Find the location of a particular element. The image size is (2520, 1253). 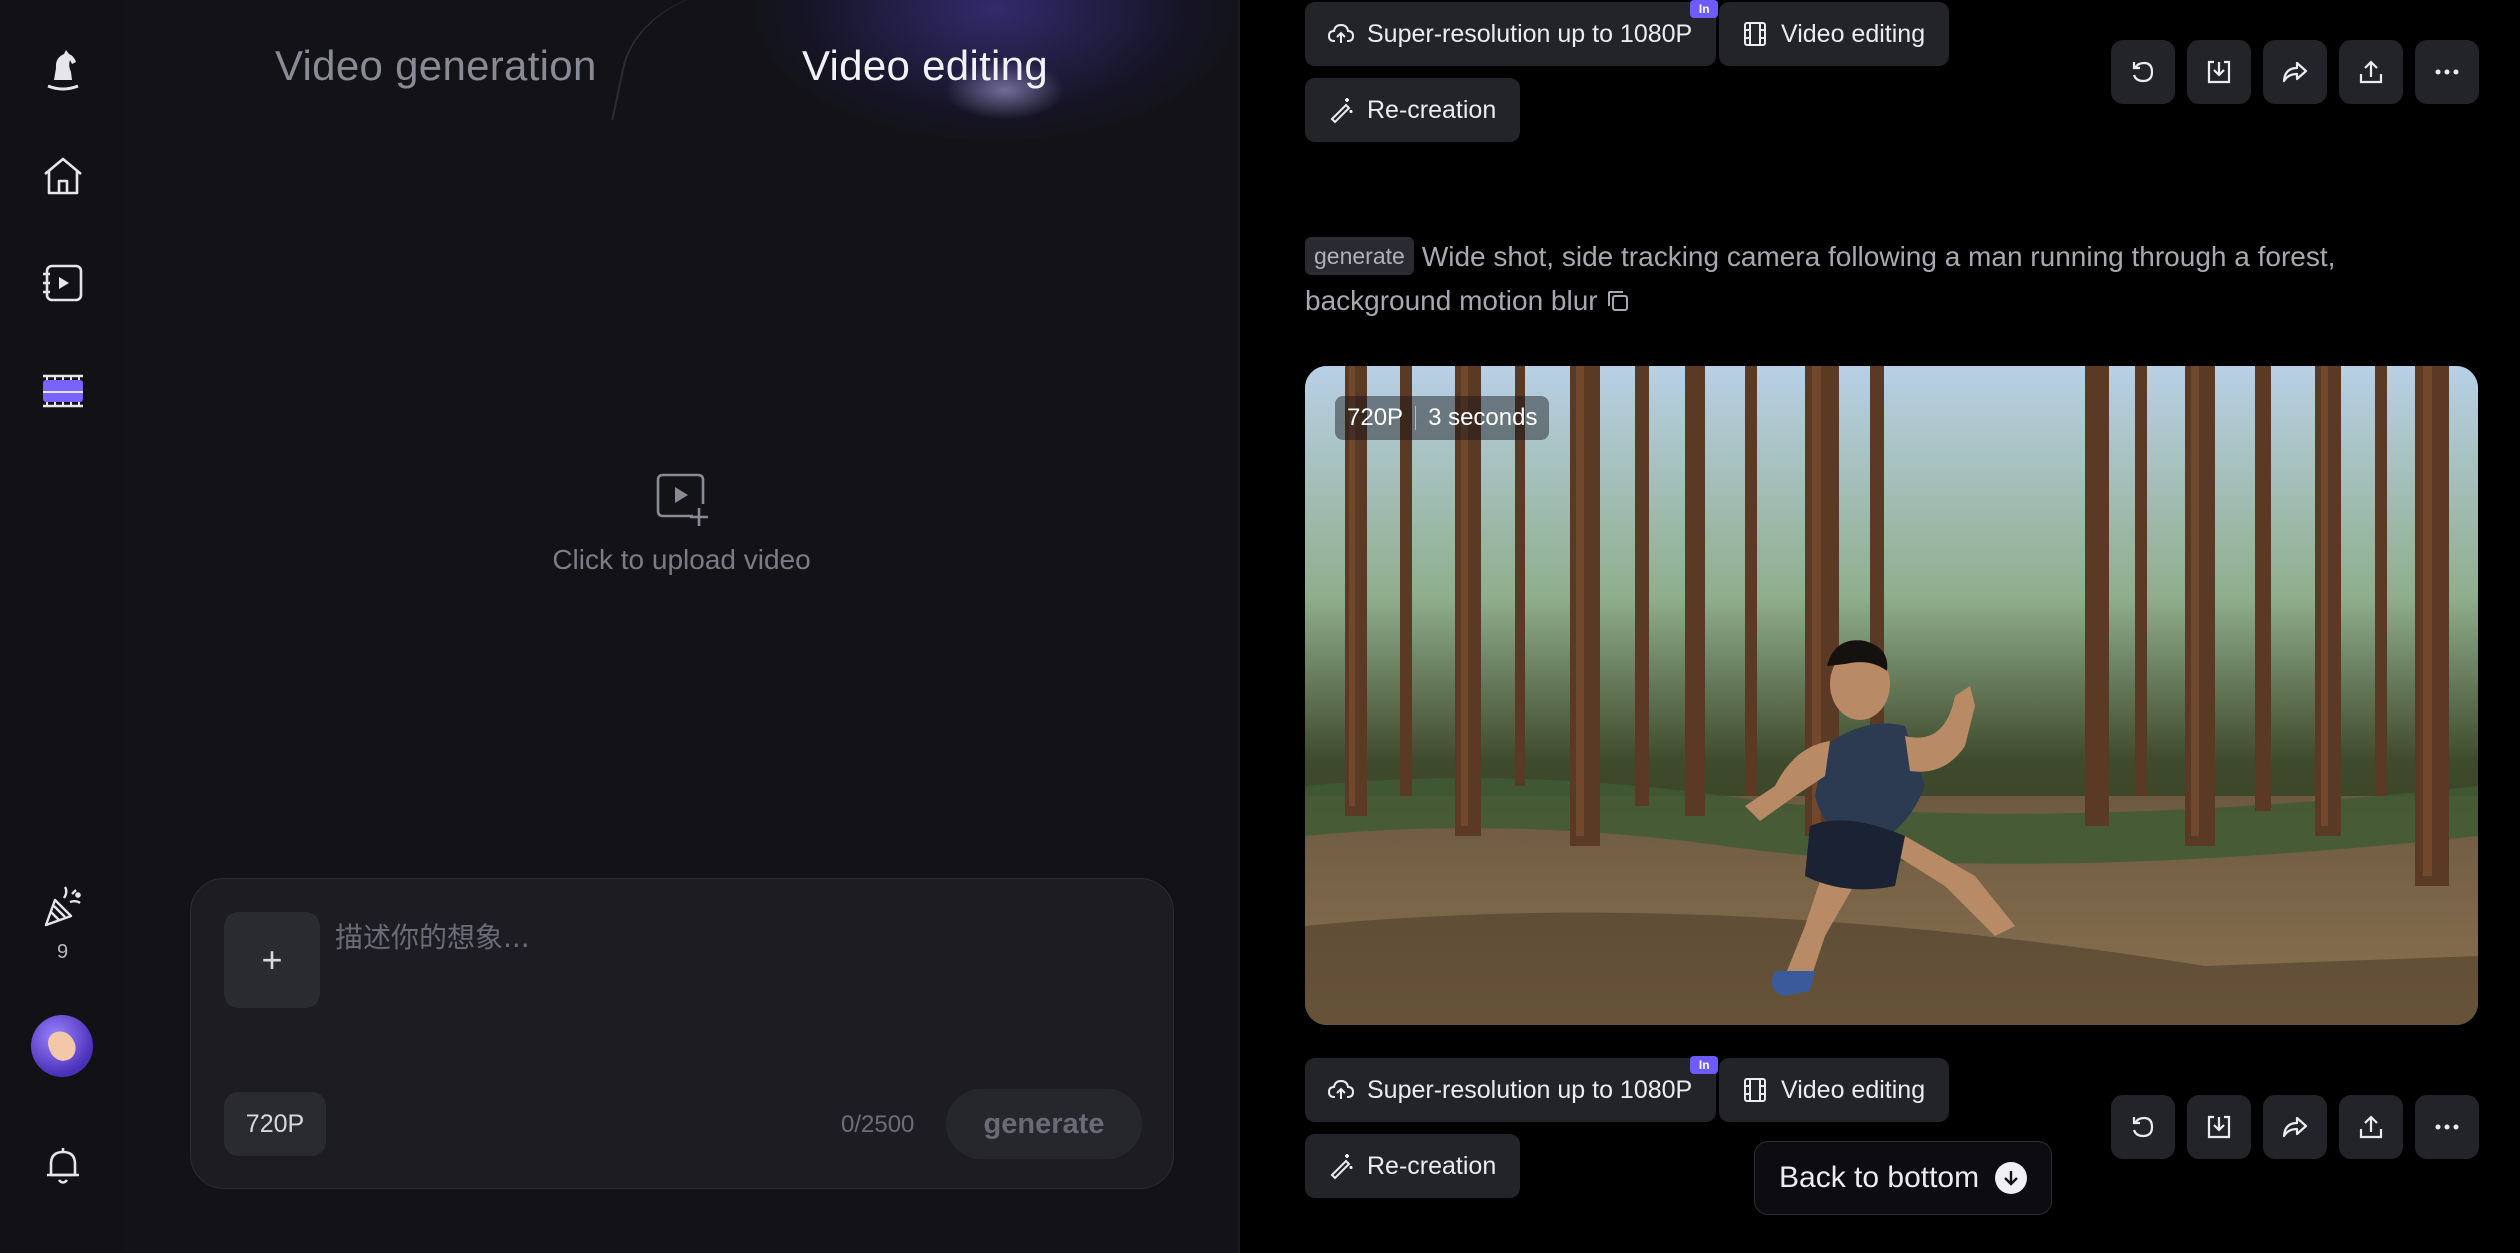

re-creation-button: Re-creation is located at coordinates (1413, 110).